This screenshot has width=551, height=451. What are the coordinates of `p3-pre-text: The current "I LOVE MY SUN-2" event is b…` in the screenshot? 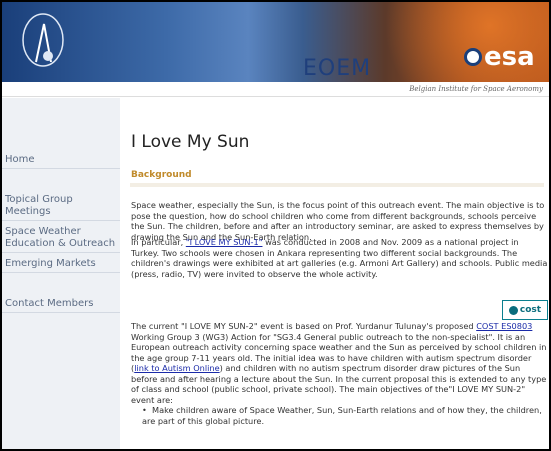 It's located at (304, 326).